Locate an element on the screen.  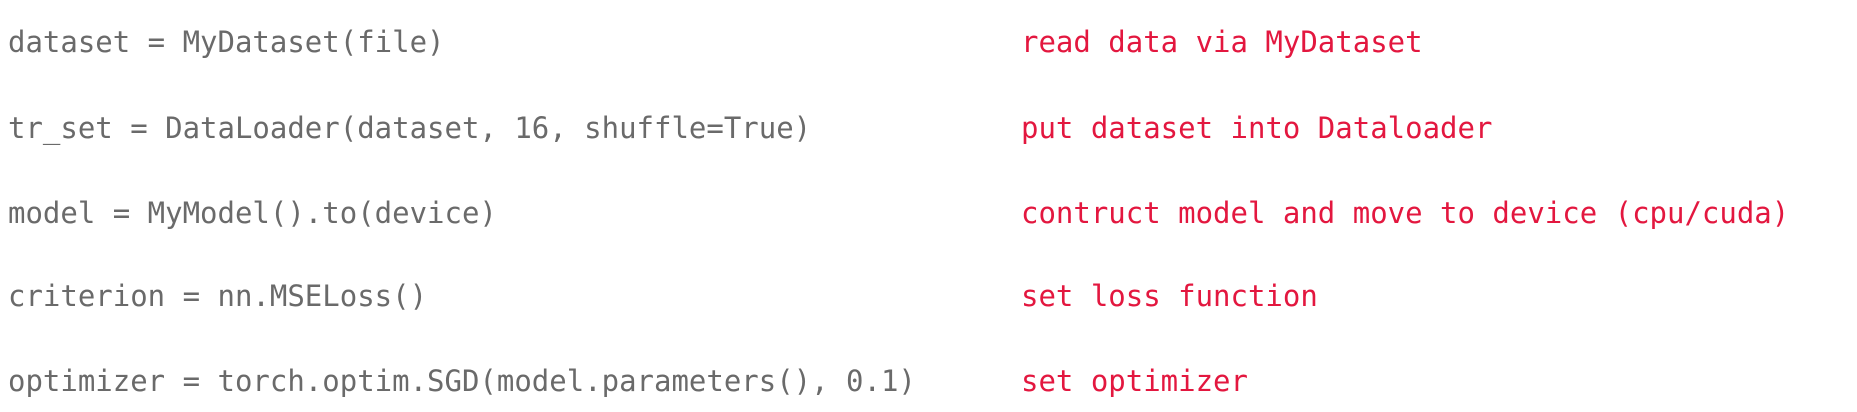
code-line-criterion: criterion = nn.MSELoss() is located at coordinates (218, 296).